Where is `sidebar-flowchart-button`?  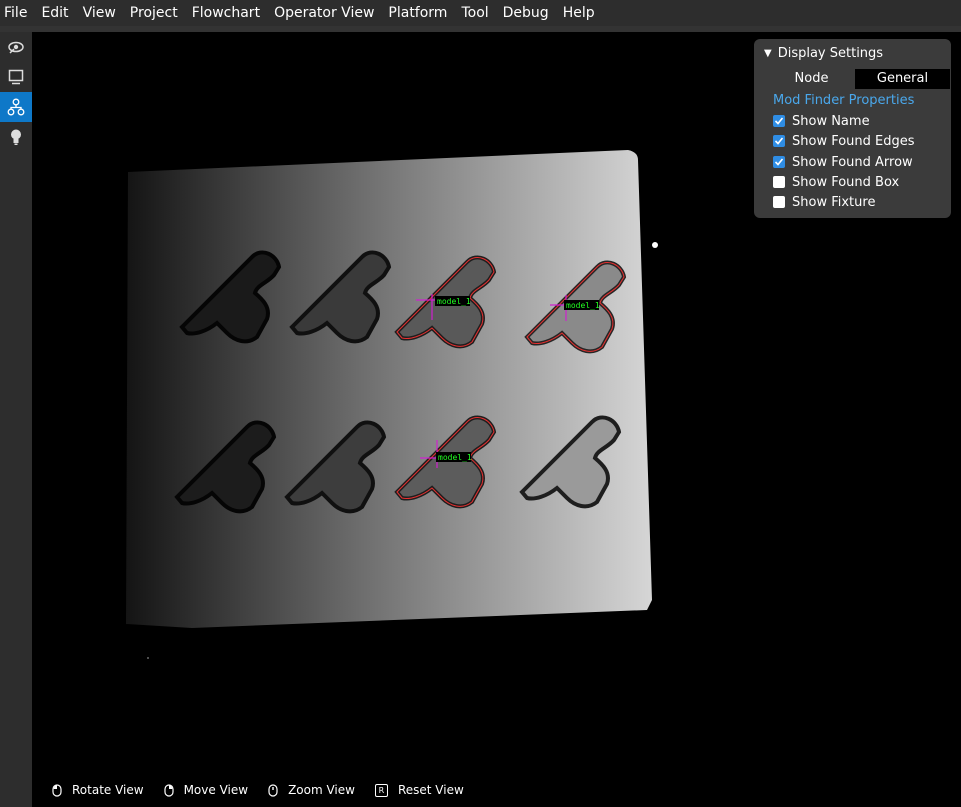 sidebar-flowchart-button is located at coordinates (16, 107).